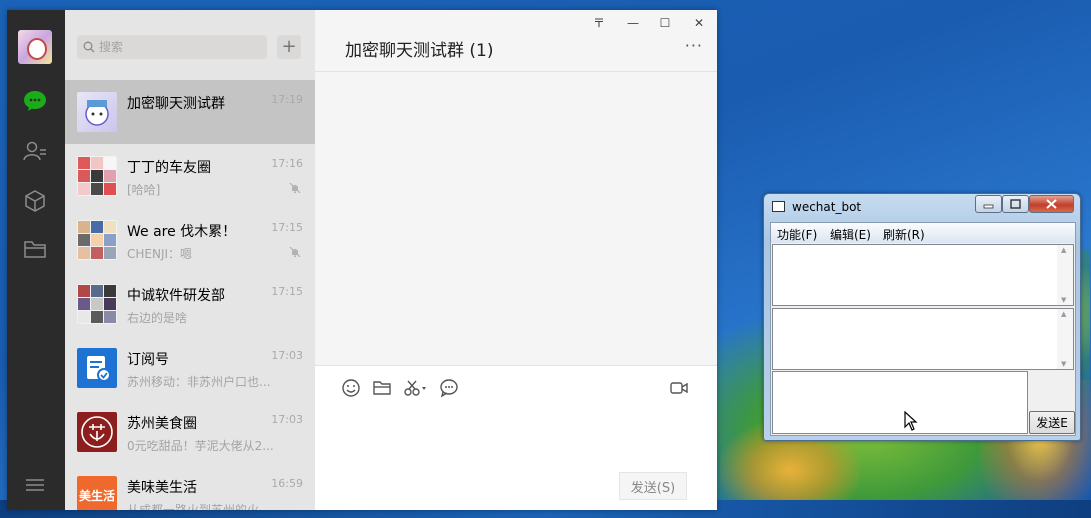 The width and height of the screenshot is (1091, 518). I want to click on bot-window-title: wechat_bot, so click(827, 207).